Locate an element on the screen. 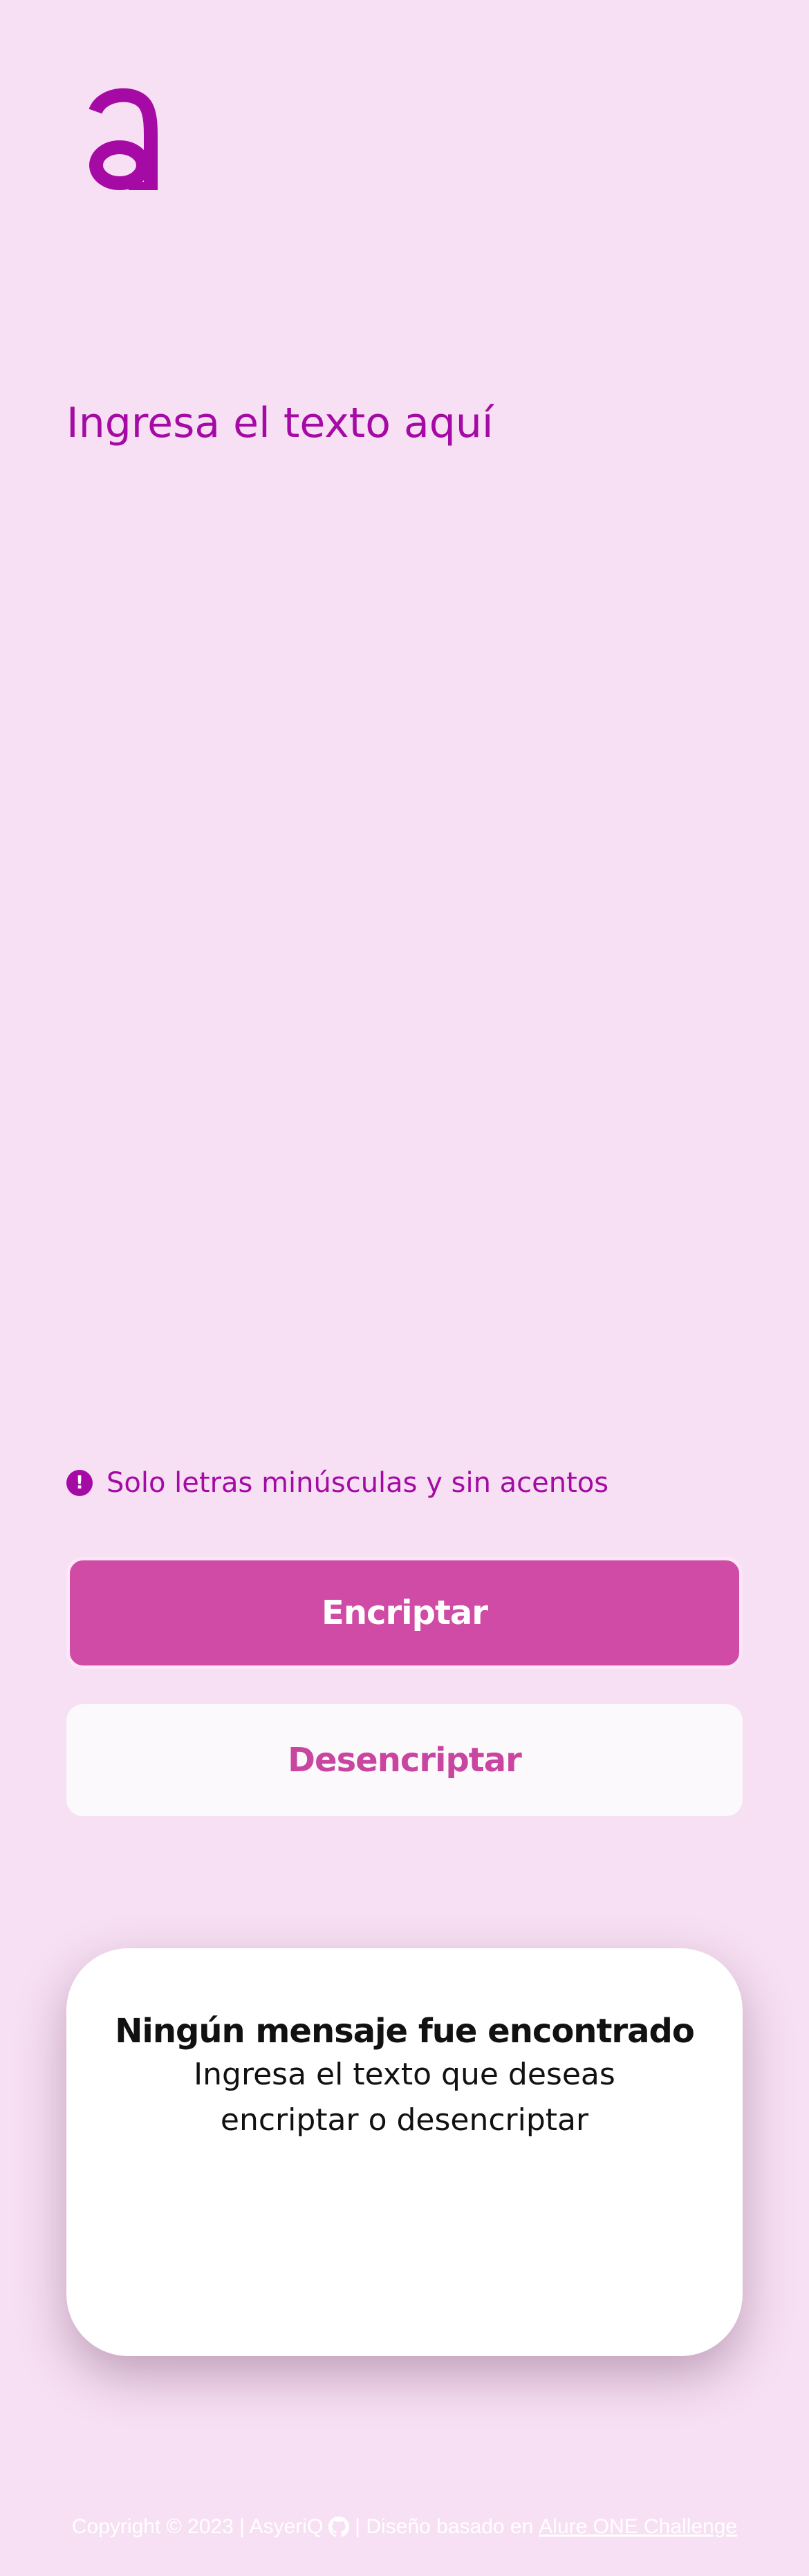  footer-copyright: Copyright © 2023 | AsyeriQ is located at coordinates (197, 2526).